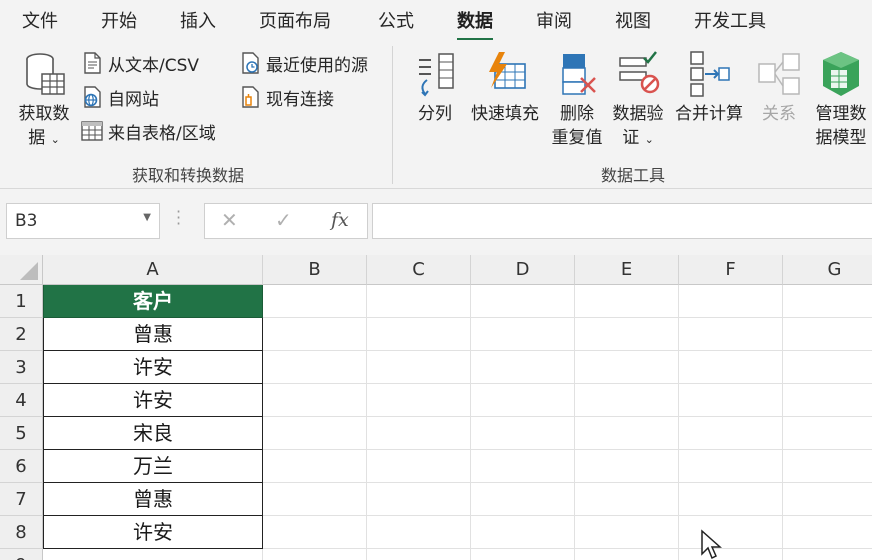  I want to click on cell-a: 万兰, so click(153, 466).